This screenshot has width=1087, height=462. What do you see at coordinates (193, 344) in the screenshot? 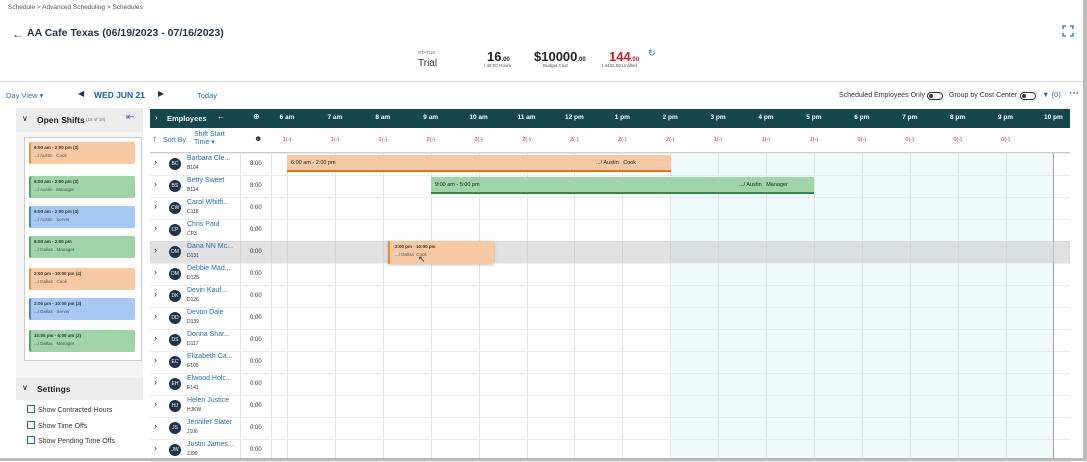
I see `employee-code: D117` at bounding box center [193, 344].